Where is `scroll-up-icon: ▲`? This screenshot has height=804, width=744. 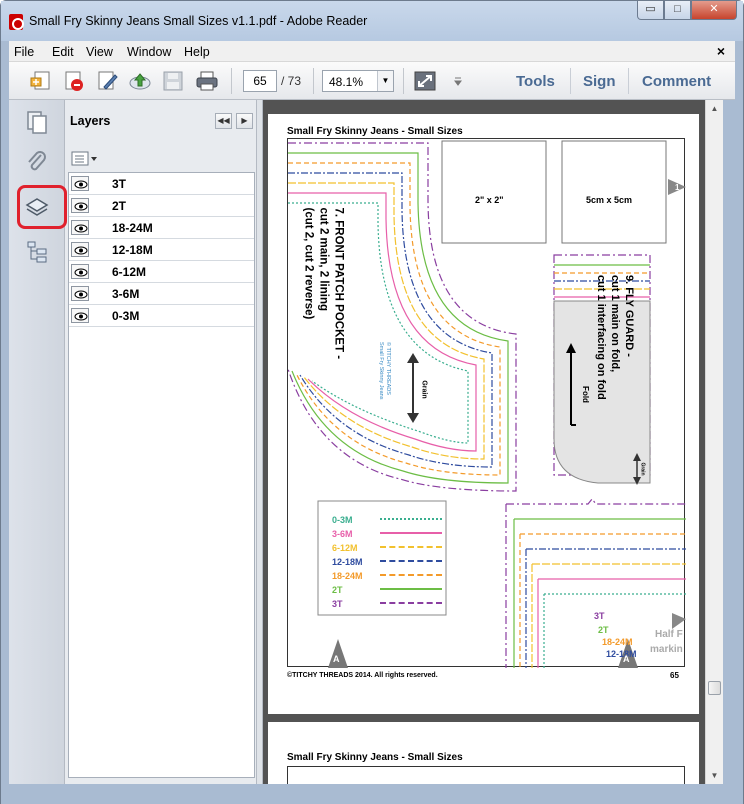
scroll-up-icon: ▲ is located at coordinates (714, 108).